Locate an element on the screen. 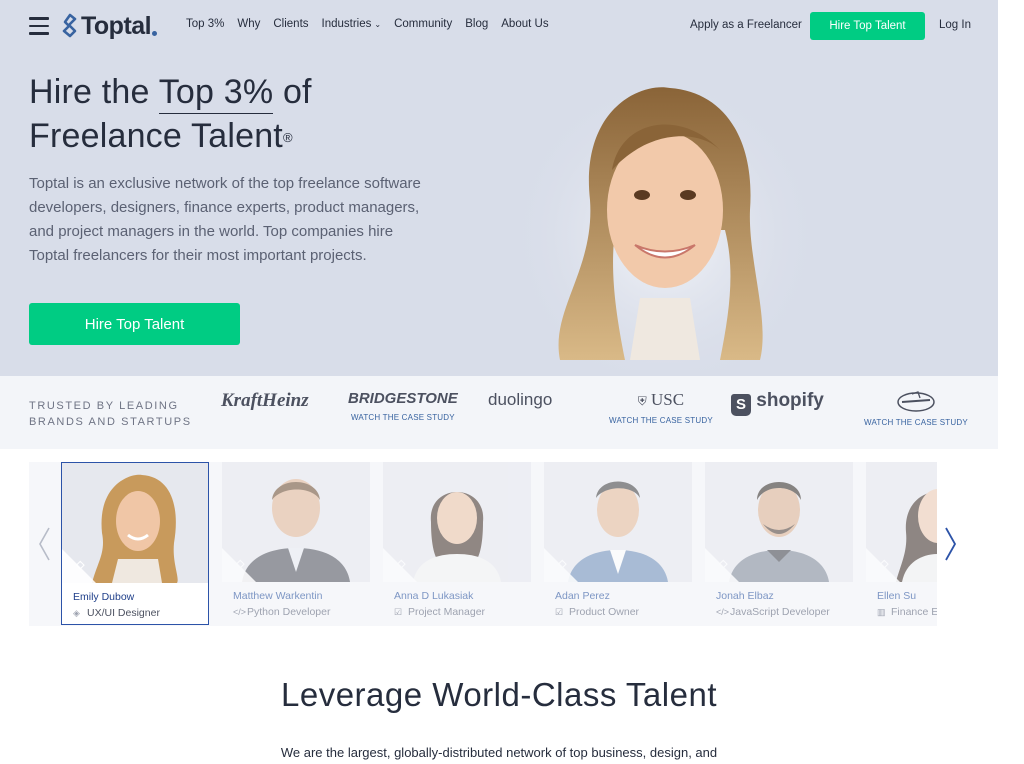 The height and width of the screenshot is (764, 1024). logo-dot is located at coordinates (155, 33).